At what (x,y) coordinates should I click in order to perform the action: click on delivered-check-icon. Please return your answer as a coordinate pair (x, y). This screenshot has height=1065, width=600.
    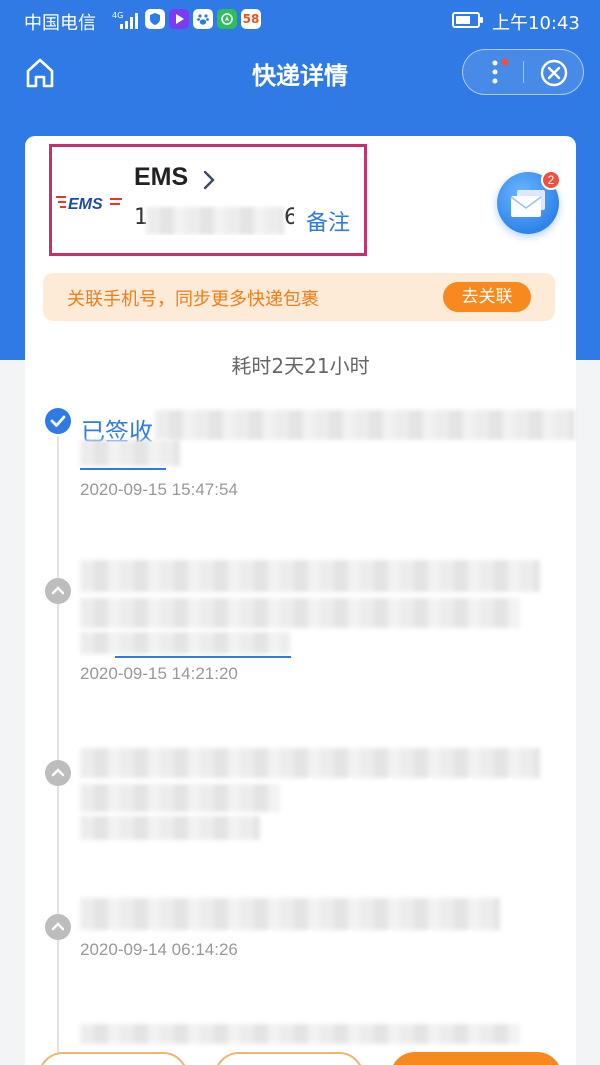
    Looking at the image, I should click on (58, 421).